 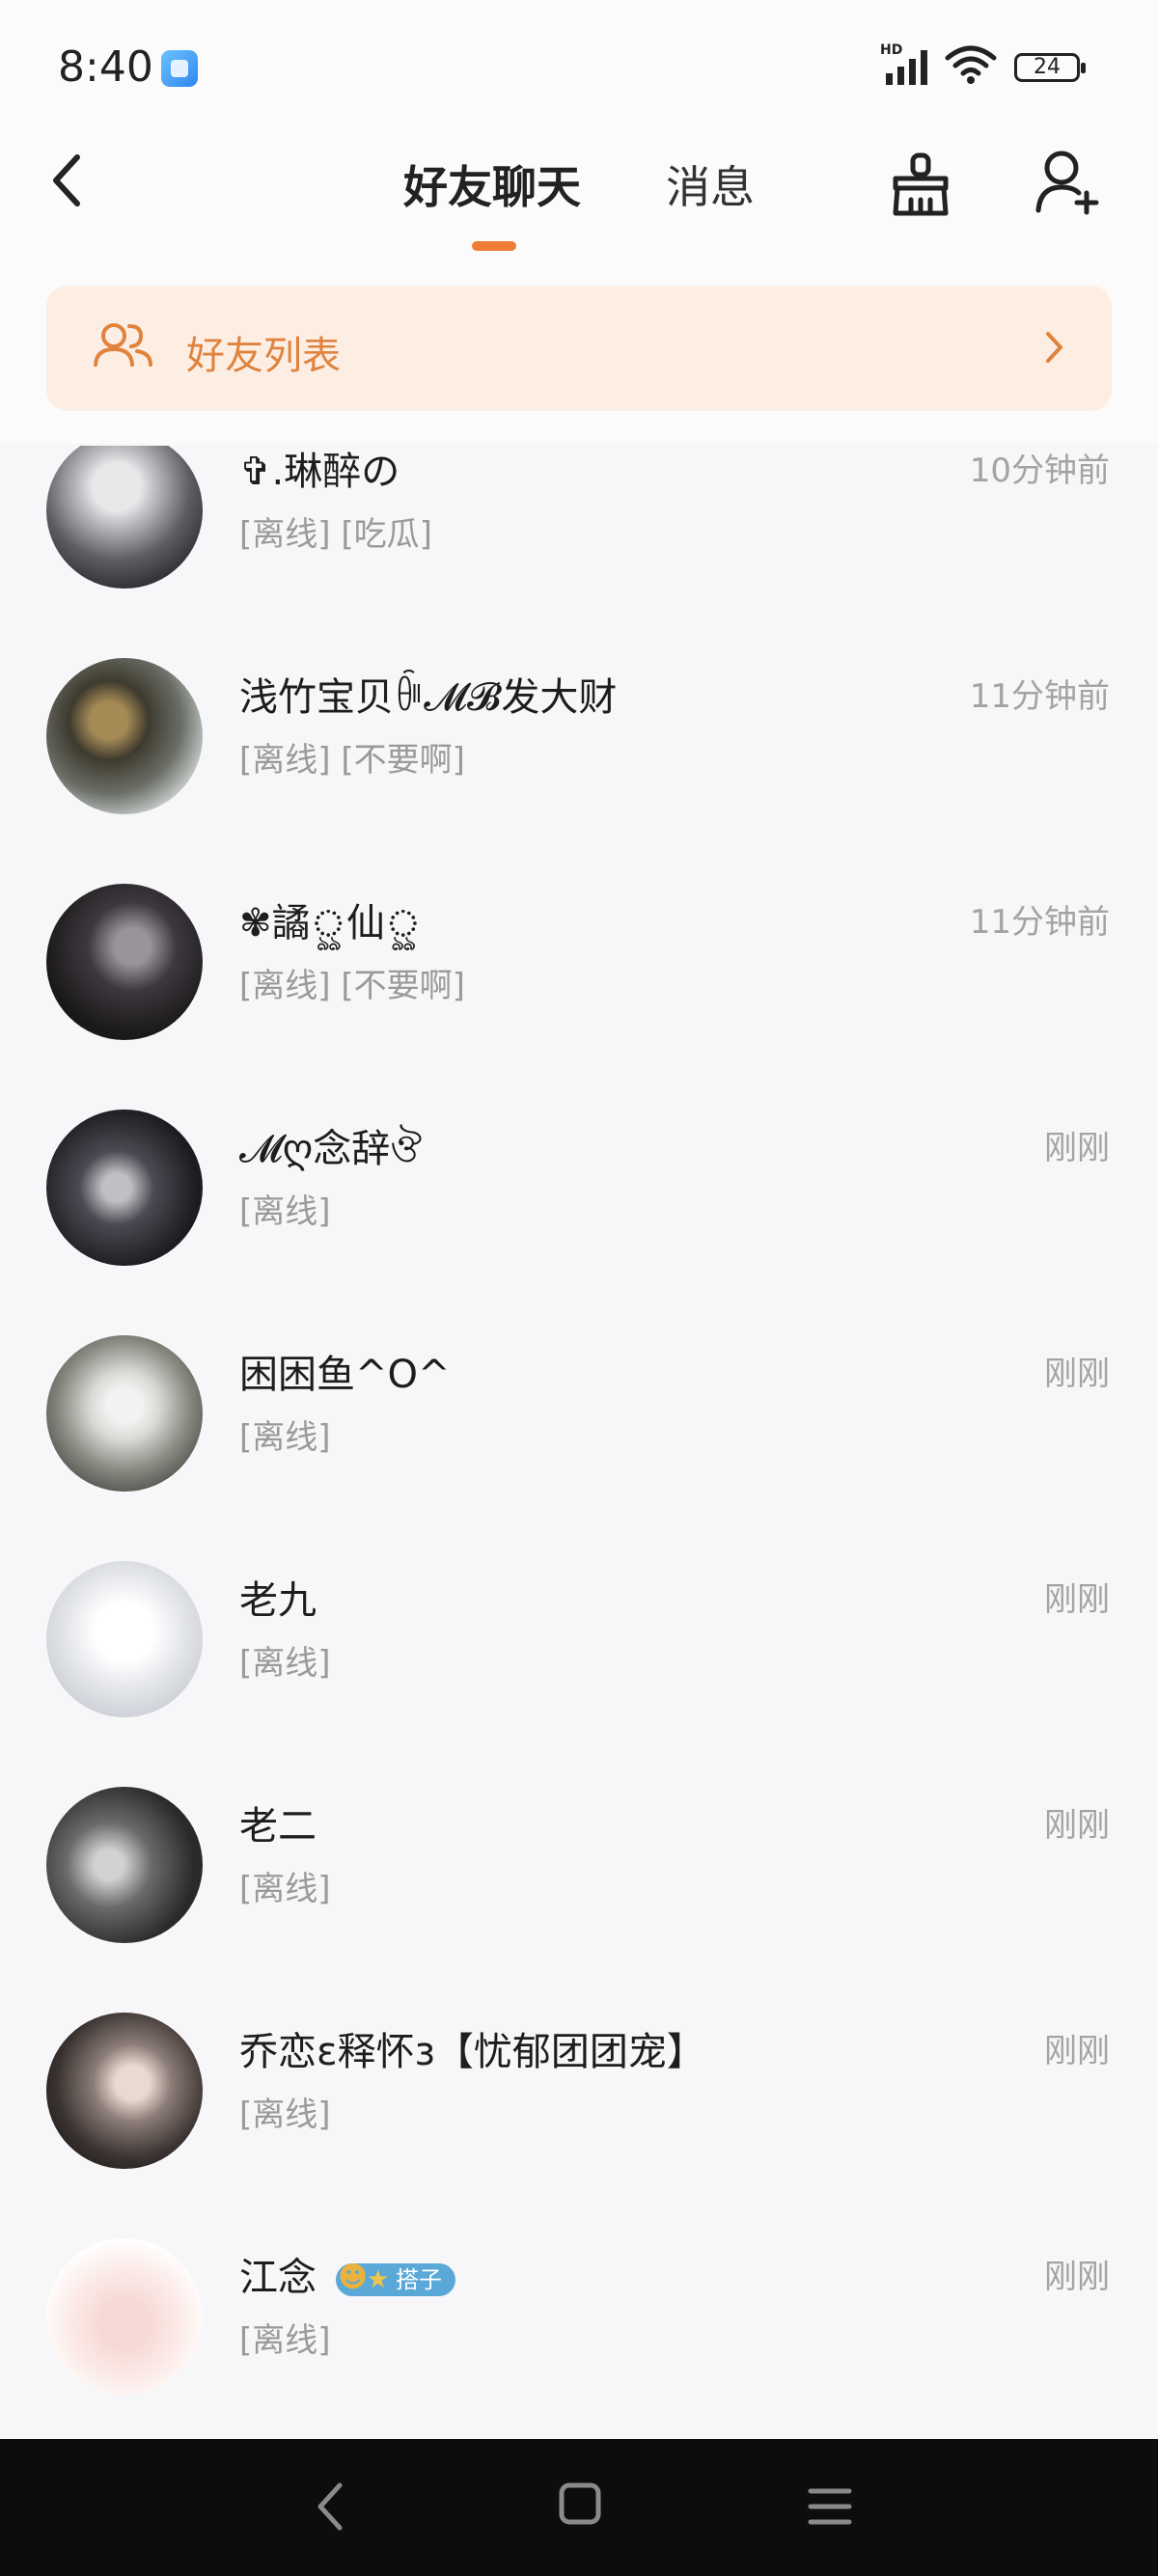 What do you see at coordinates (105, 67) in the screenshot?
I see `status-time: 8:40` at bounding box center [105, 67].